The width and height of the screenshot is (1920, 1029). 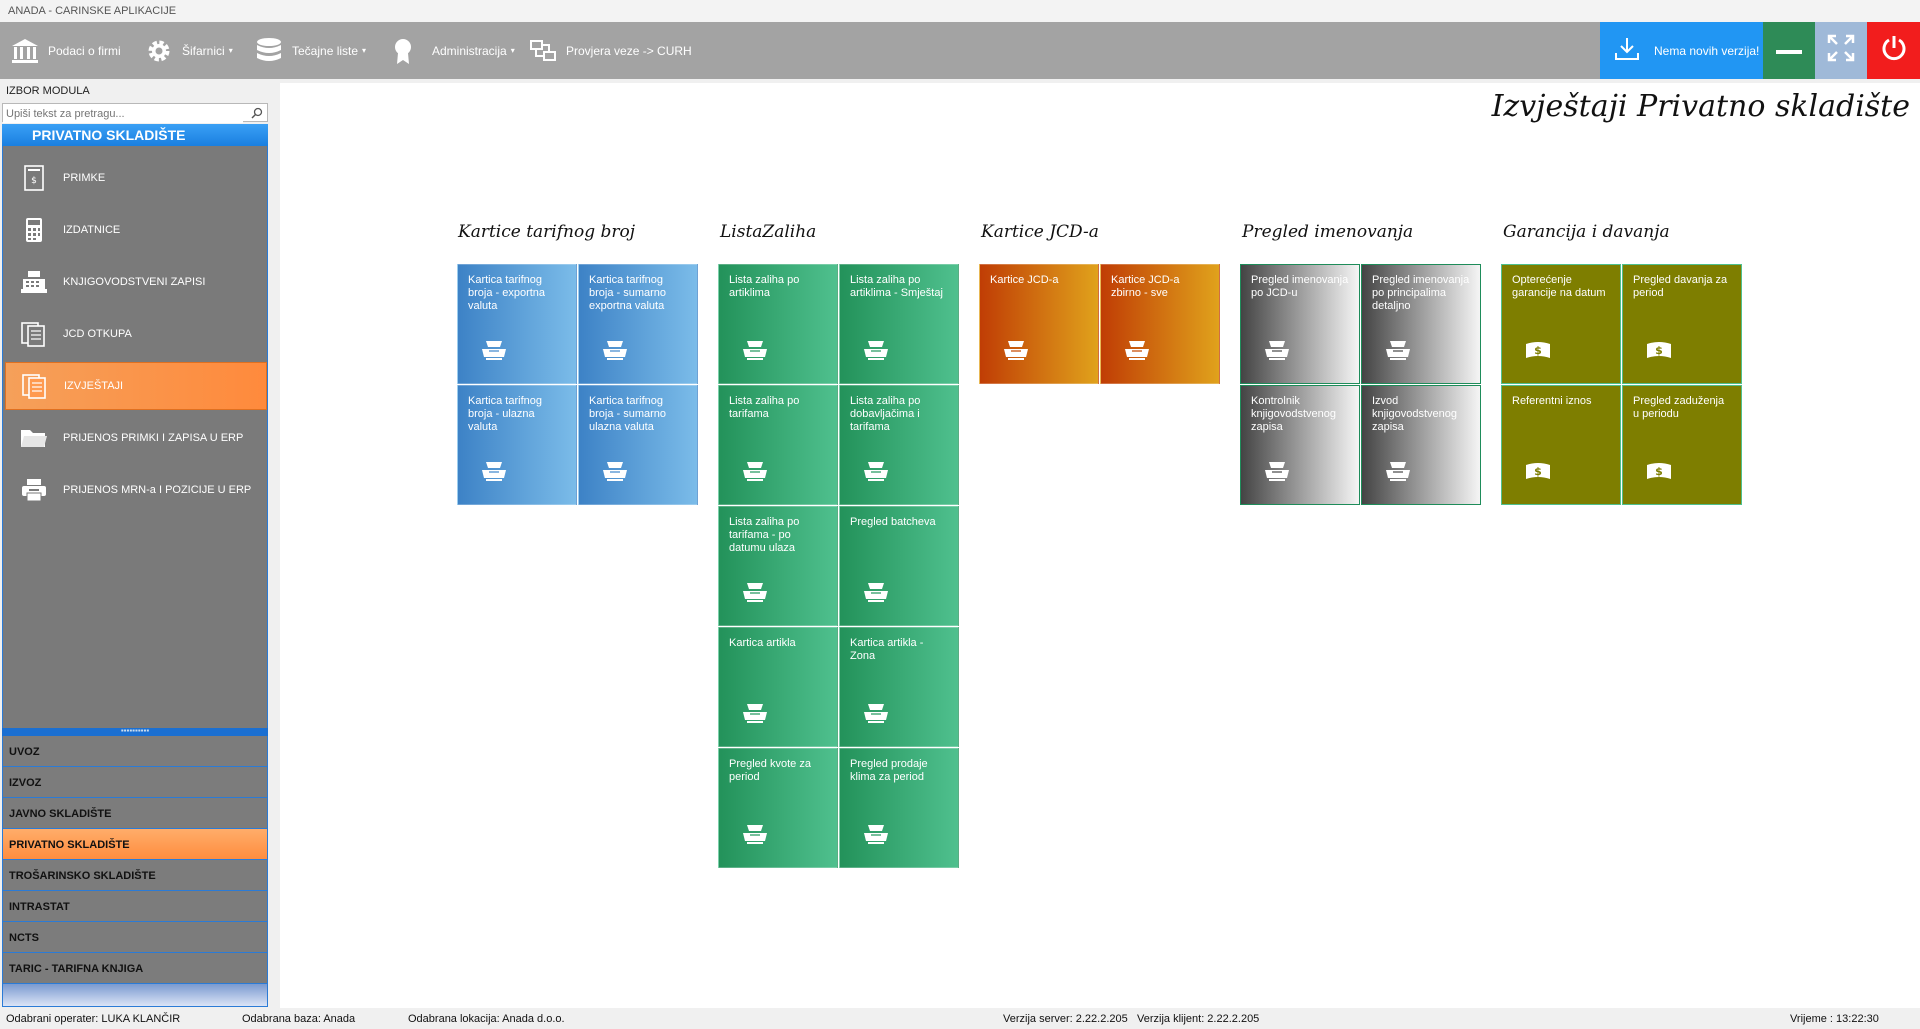 What do you see at coordinates (778, 687) in the screenshot?
I see `tile-kartica-artikla: Kartica artikla` at bounding box center [778, 687].